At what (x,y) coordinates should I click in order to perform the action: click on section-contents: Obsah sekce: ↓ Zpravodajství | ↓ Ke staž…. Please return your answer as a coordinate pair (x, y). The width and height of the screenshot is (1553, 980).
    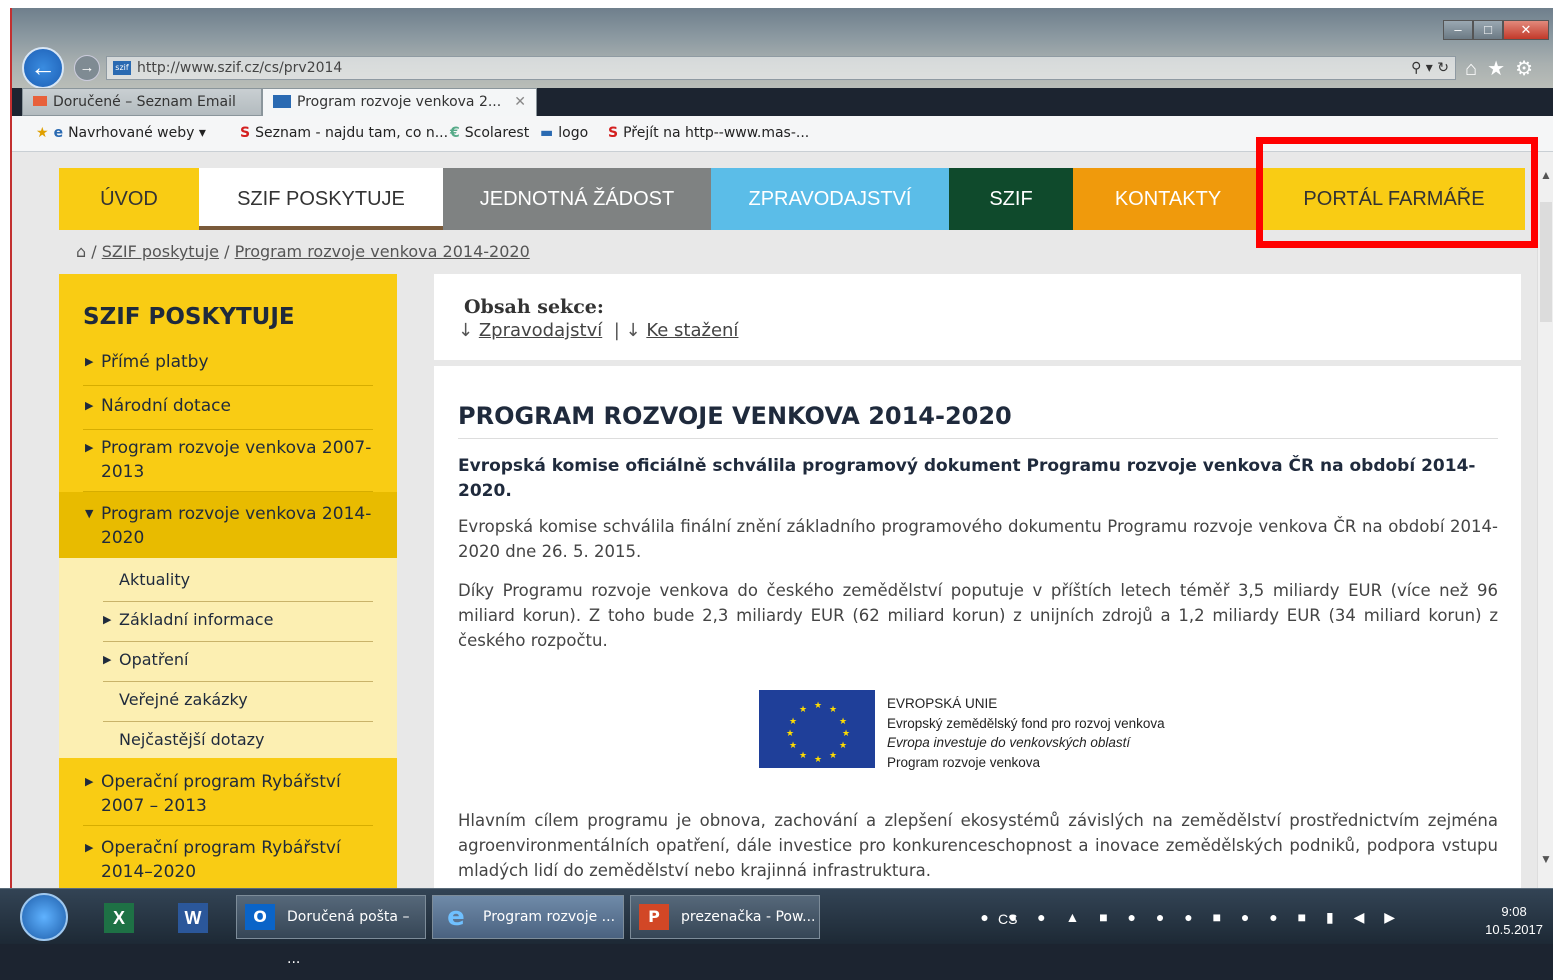
    Looking at the image, I should click on (977, 317).